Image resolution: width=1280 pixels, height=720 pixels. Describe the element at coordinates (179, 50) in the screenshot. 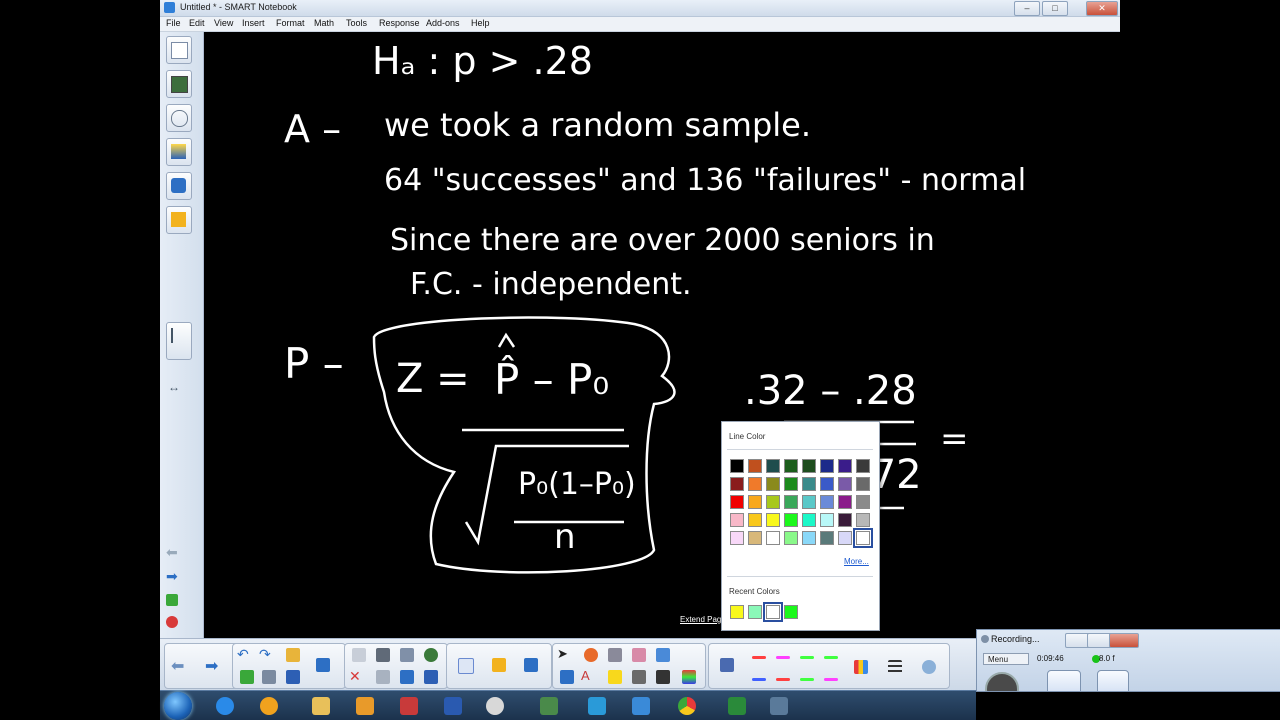

I see `tab-page-sorter` at that location.